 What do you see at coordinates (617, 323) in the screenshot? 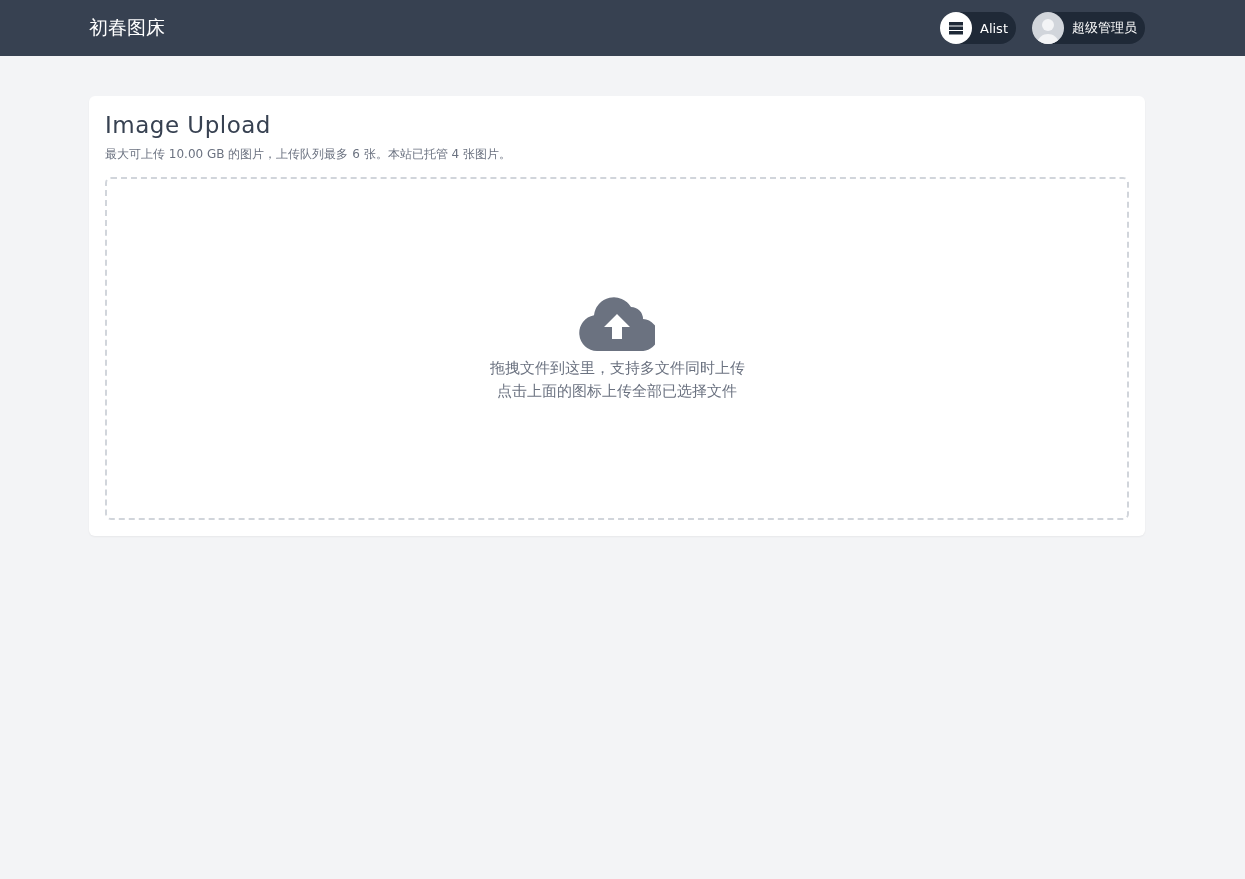
I see `cloud-upload-icon` at bounding box center [617, 323].